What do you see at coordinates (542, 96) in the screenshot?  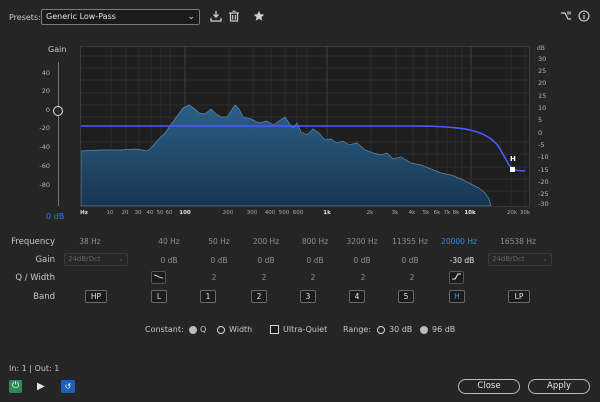 I see `right-tick: 15` at bounding box center [542, 96].